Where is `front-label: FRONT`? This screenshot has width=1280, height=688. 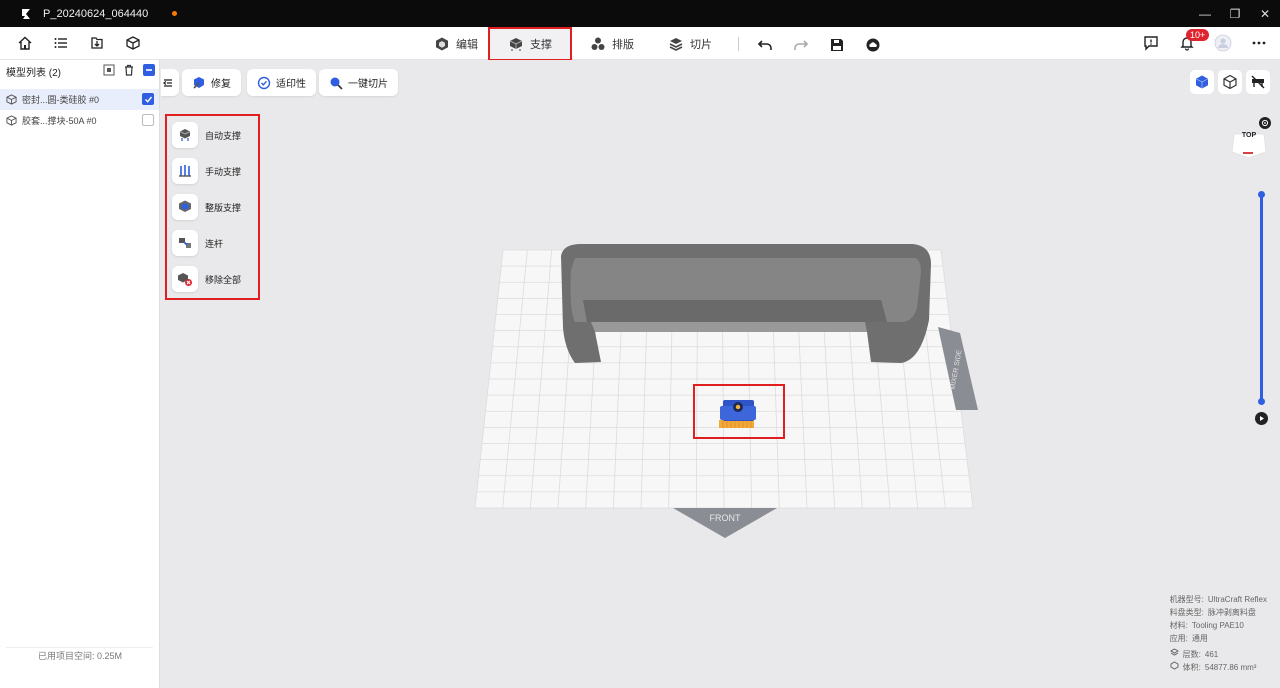 front-label: FRONT is located at coordinates (725, 518).